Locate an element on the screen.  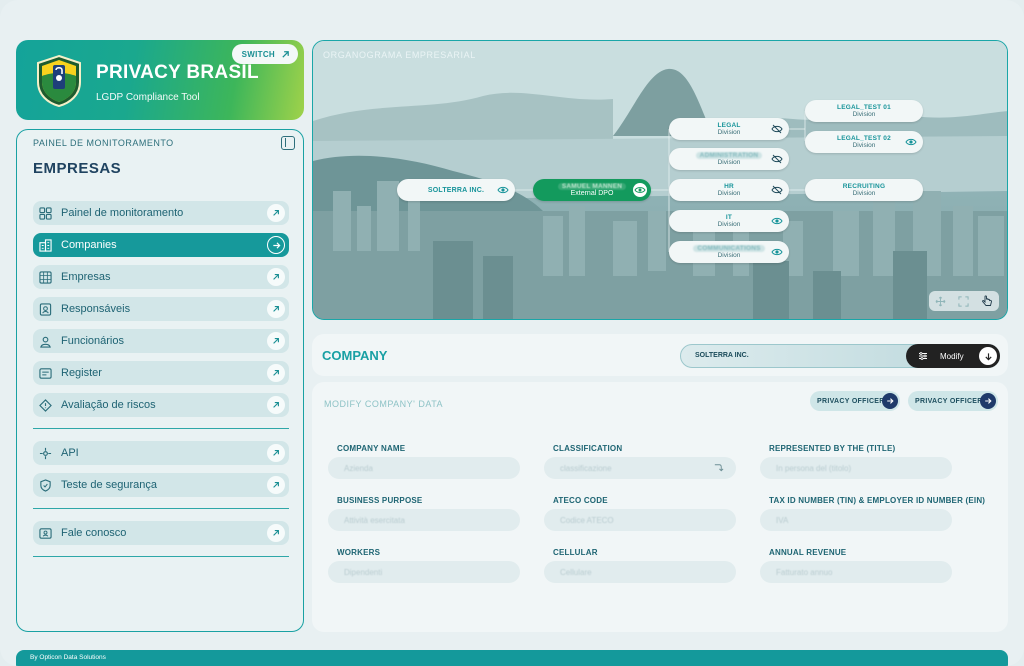
sidebar-section-title: EMPRESAS is located at coordinates (77, 168).